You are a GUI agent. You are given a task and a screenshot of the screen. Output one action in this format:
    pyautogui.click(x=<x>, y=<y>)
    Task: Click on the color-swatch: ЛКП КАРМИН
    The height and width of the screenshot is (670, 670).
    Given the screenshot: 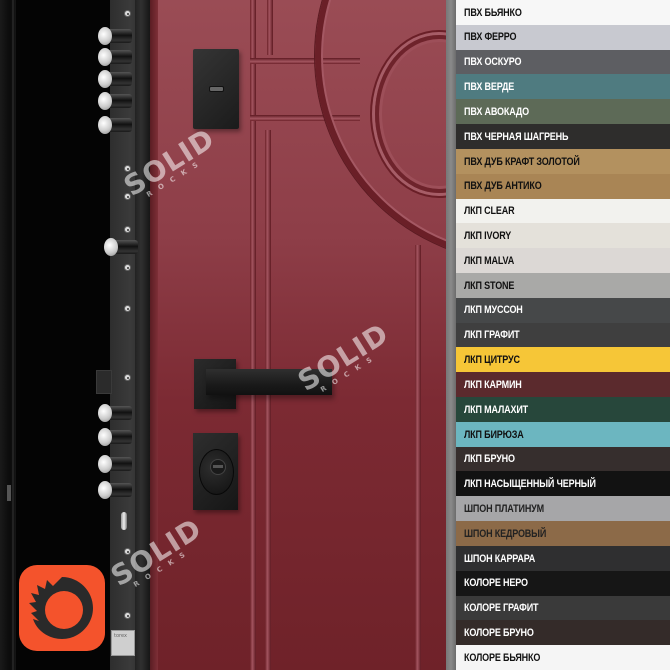 What is the action you would take?
    pyautogui.click(x=563, y=385)
    